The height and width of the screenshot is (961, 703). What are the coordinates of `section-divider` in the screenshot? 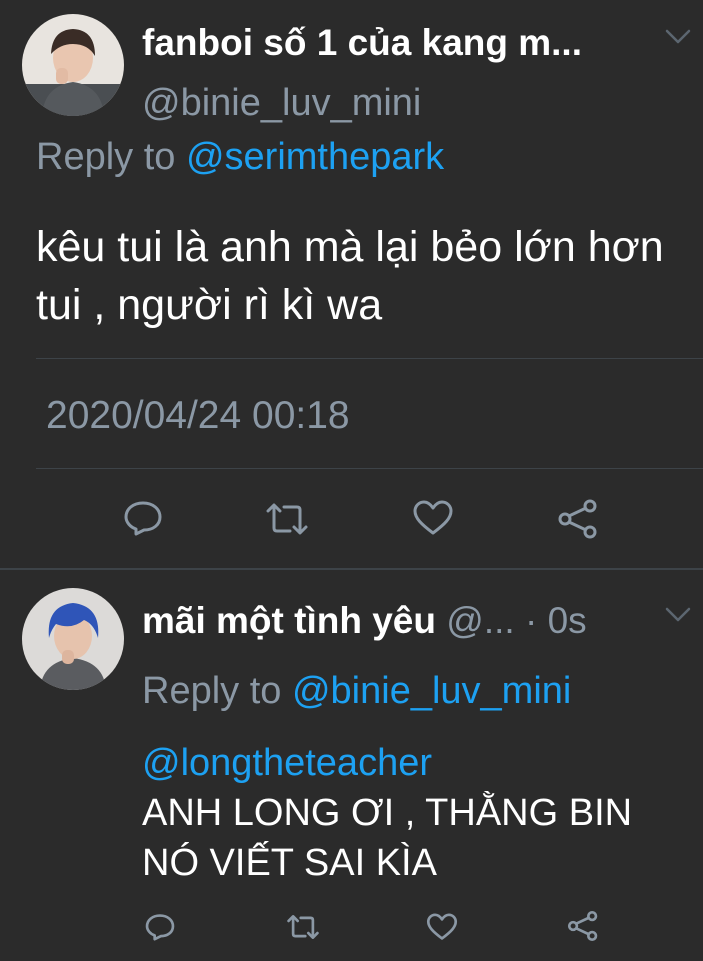 It's located at (351, 569).